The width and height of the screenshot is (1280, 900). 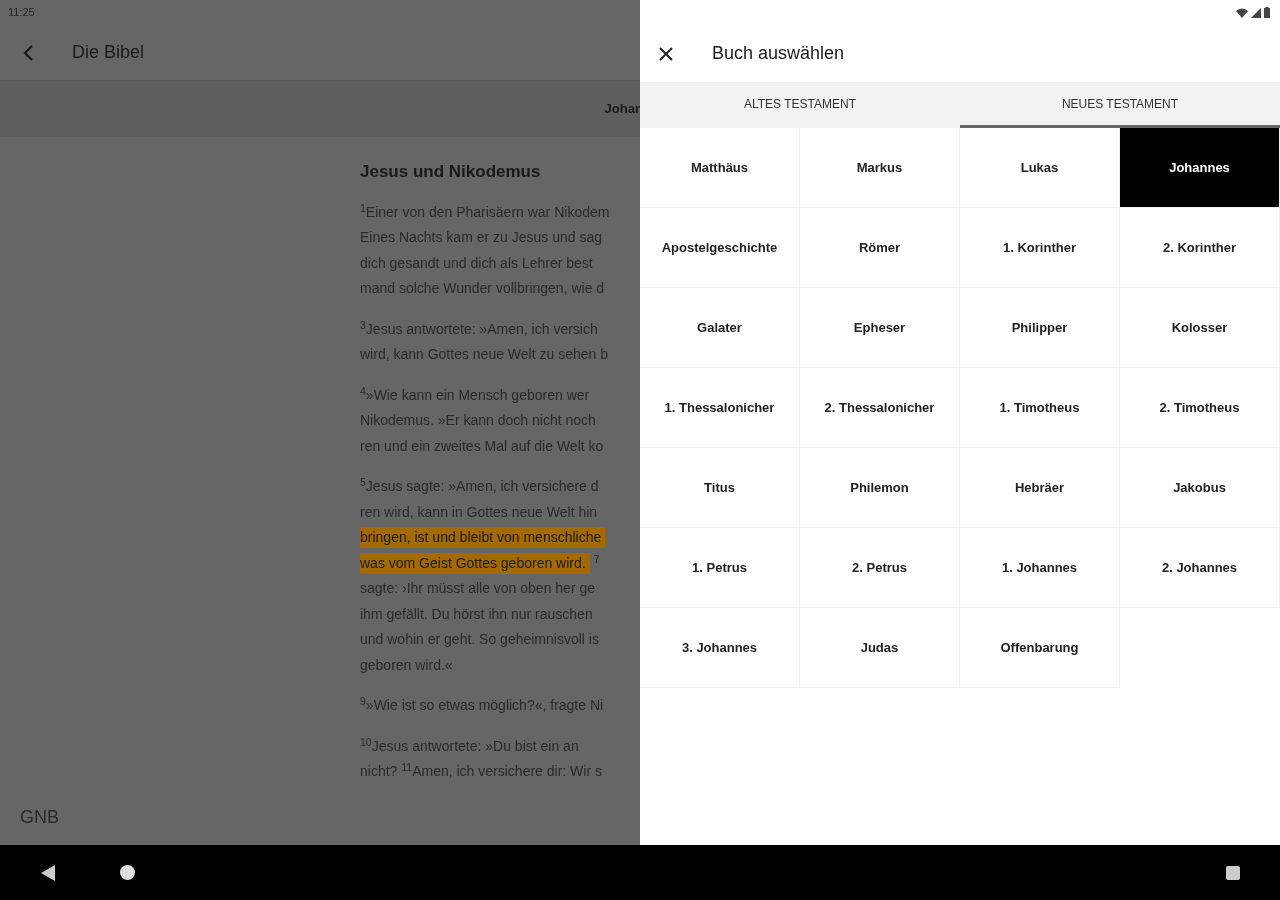 What do you see at coordinates (666, 53) in the screenshot?
I see `close-icon` at bounding box center [666, 53].